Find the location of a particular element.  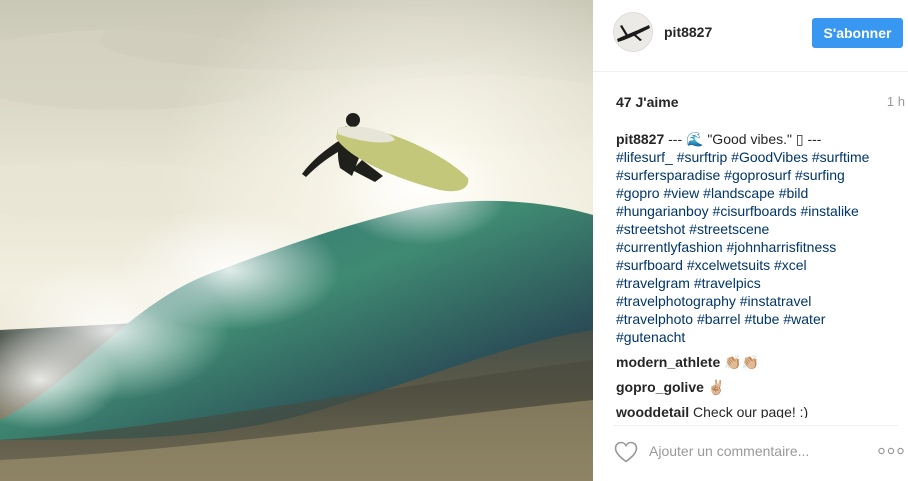

avatar-image is located at coordinates (633, 32).